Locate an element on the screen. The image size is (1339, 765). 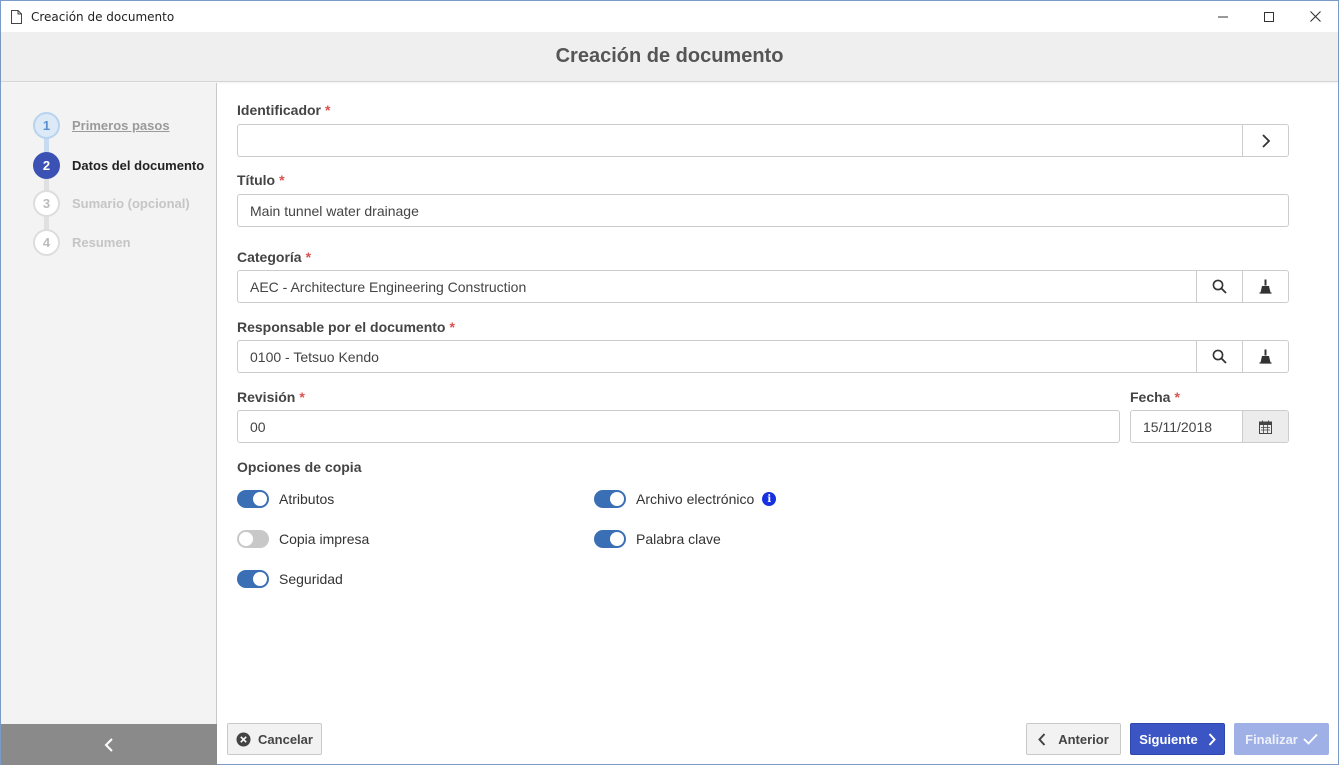
step-resumen: 4 Resumen is located at coordinates (82, 242).